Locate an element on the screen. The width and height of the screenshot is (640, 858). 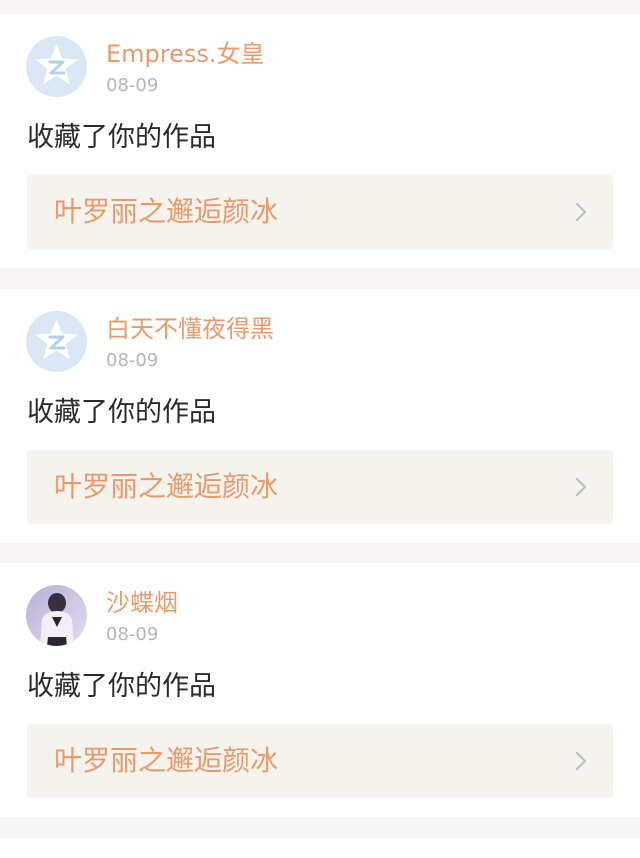
username: Empress.女皇 is located at coordinates (185, 54).